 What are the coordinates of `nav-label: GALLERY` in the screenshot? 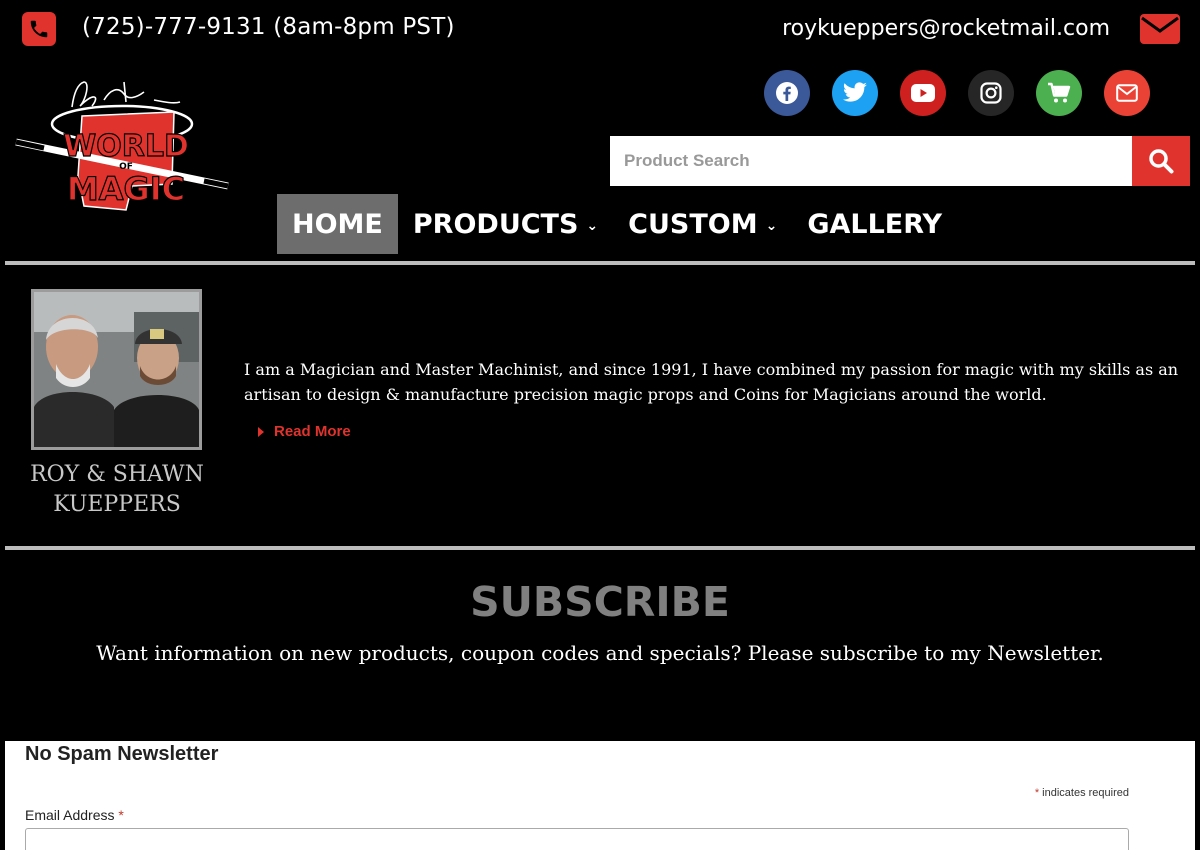 It's located at (875, 224).